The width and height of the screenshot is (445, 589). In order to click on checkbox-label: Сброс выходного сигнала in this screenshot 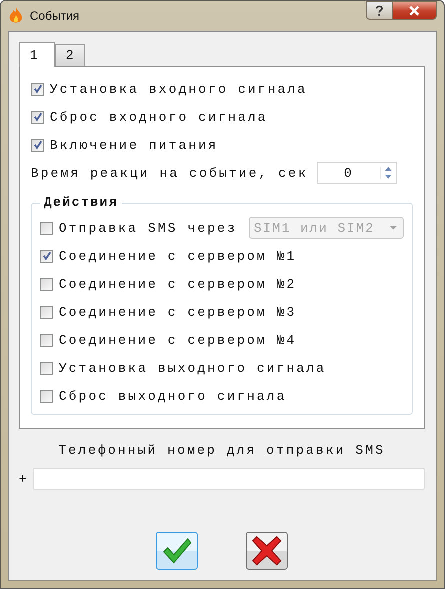, I will do `click(173, 396)`.